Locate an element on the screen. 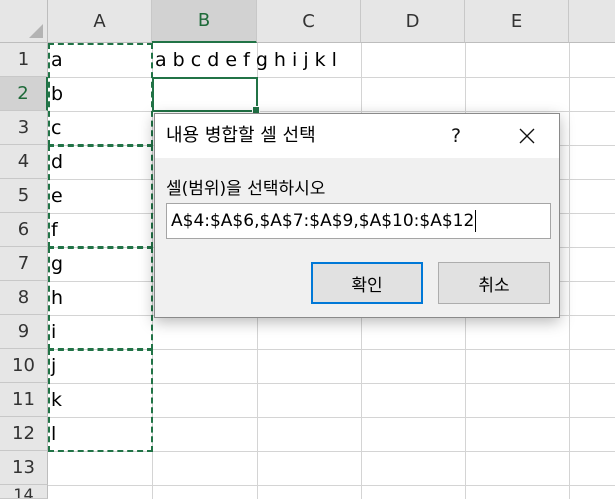  column-header-f-partial is located at coordinates (592, 21).